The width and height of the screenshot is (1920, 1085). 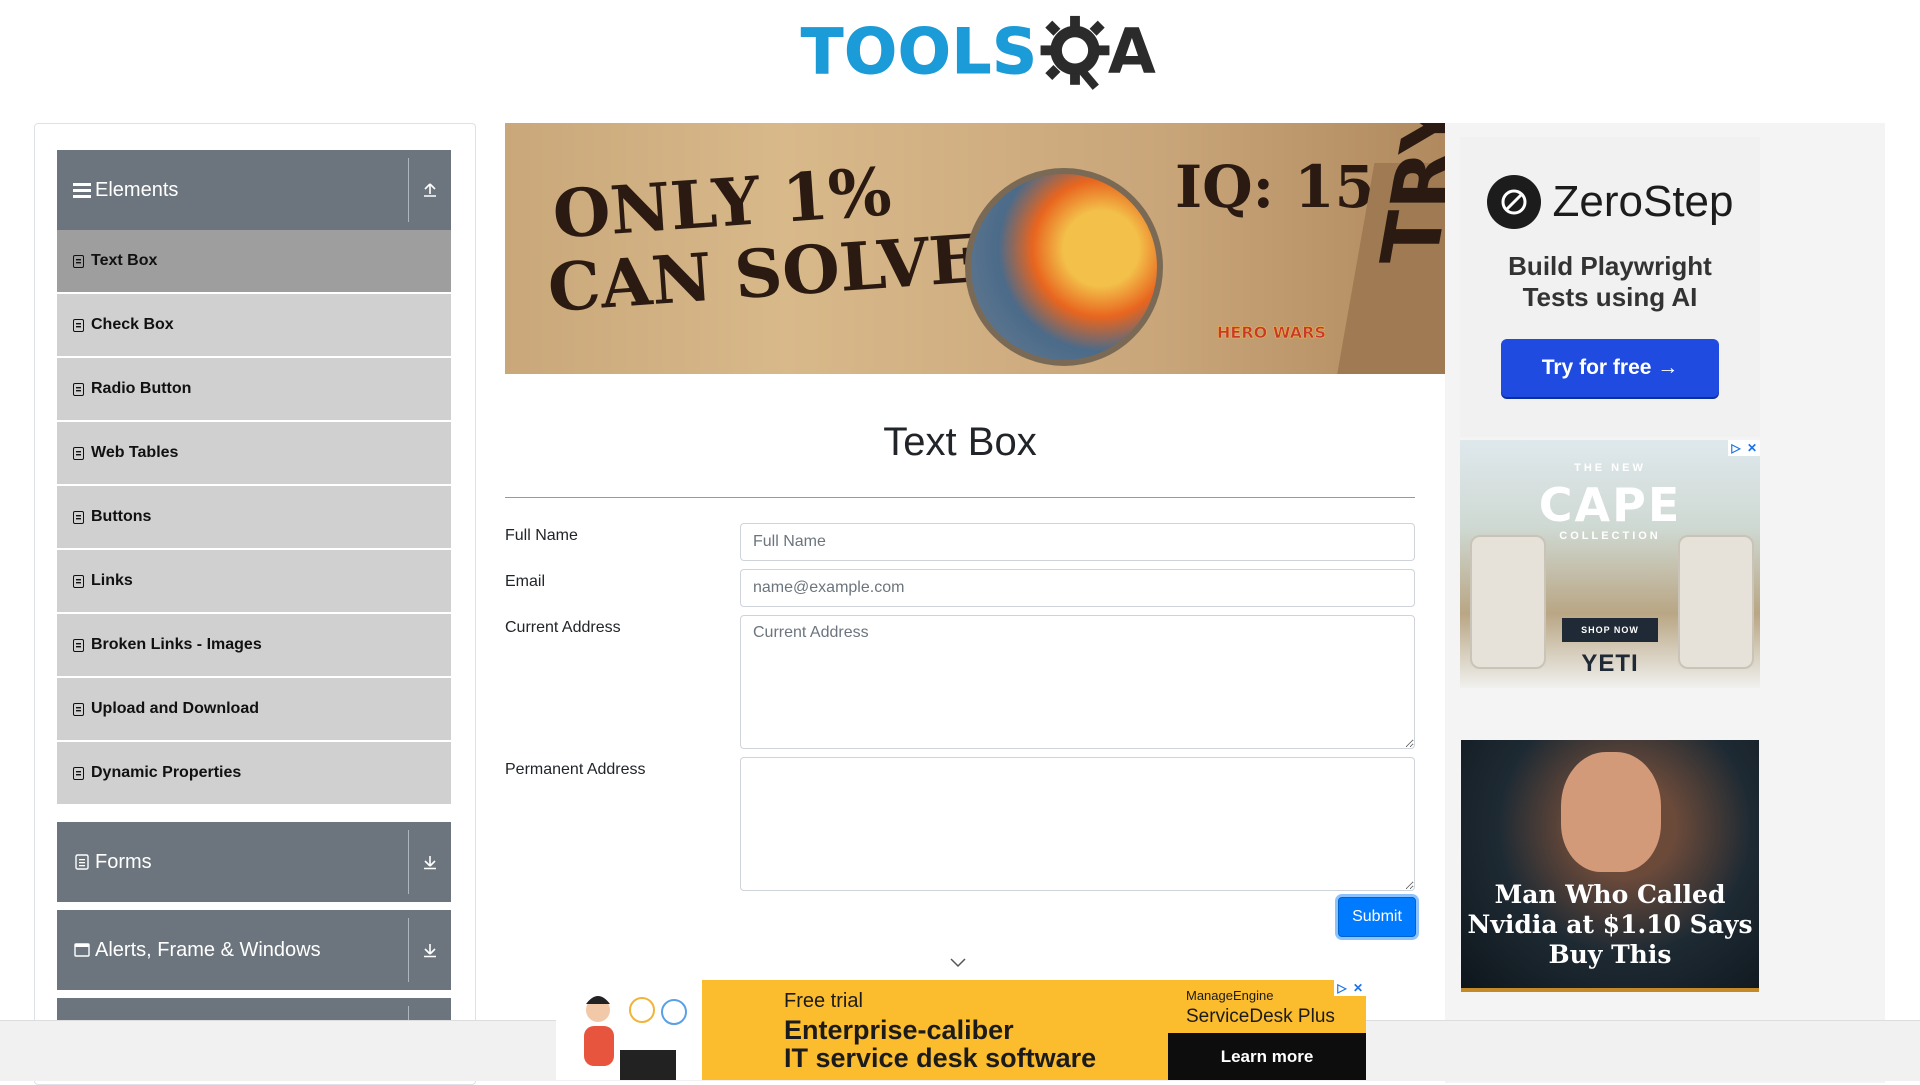 What do you see at coordinates (1610, 630) in the screenshot?
I see `yeti-shop-button: SHOP NOW` at bounding box center [1610, 630].